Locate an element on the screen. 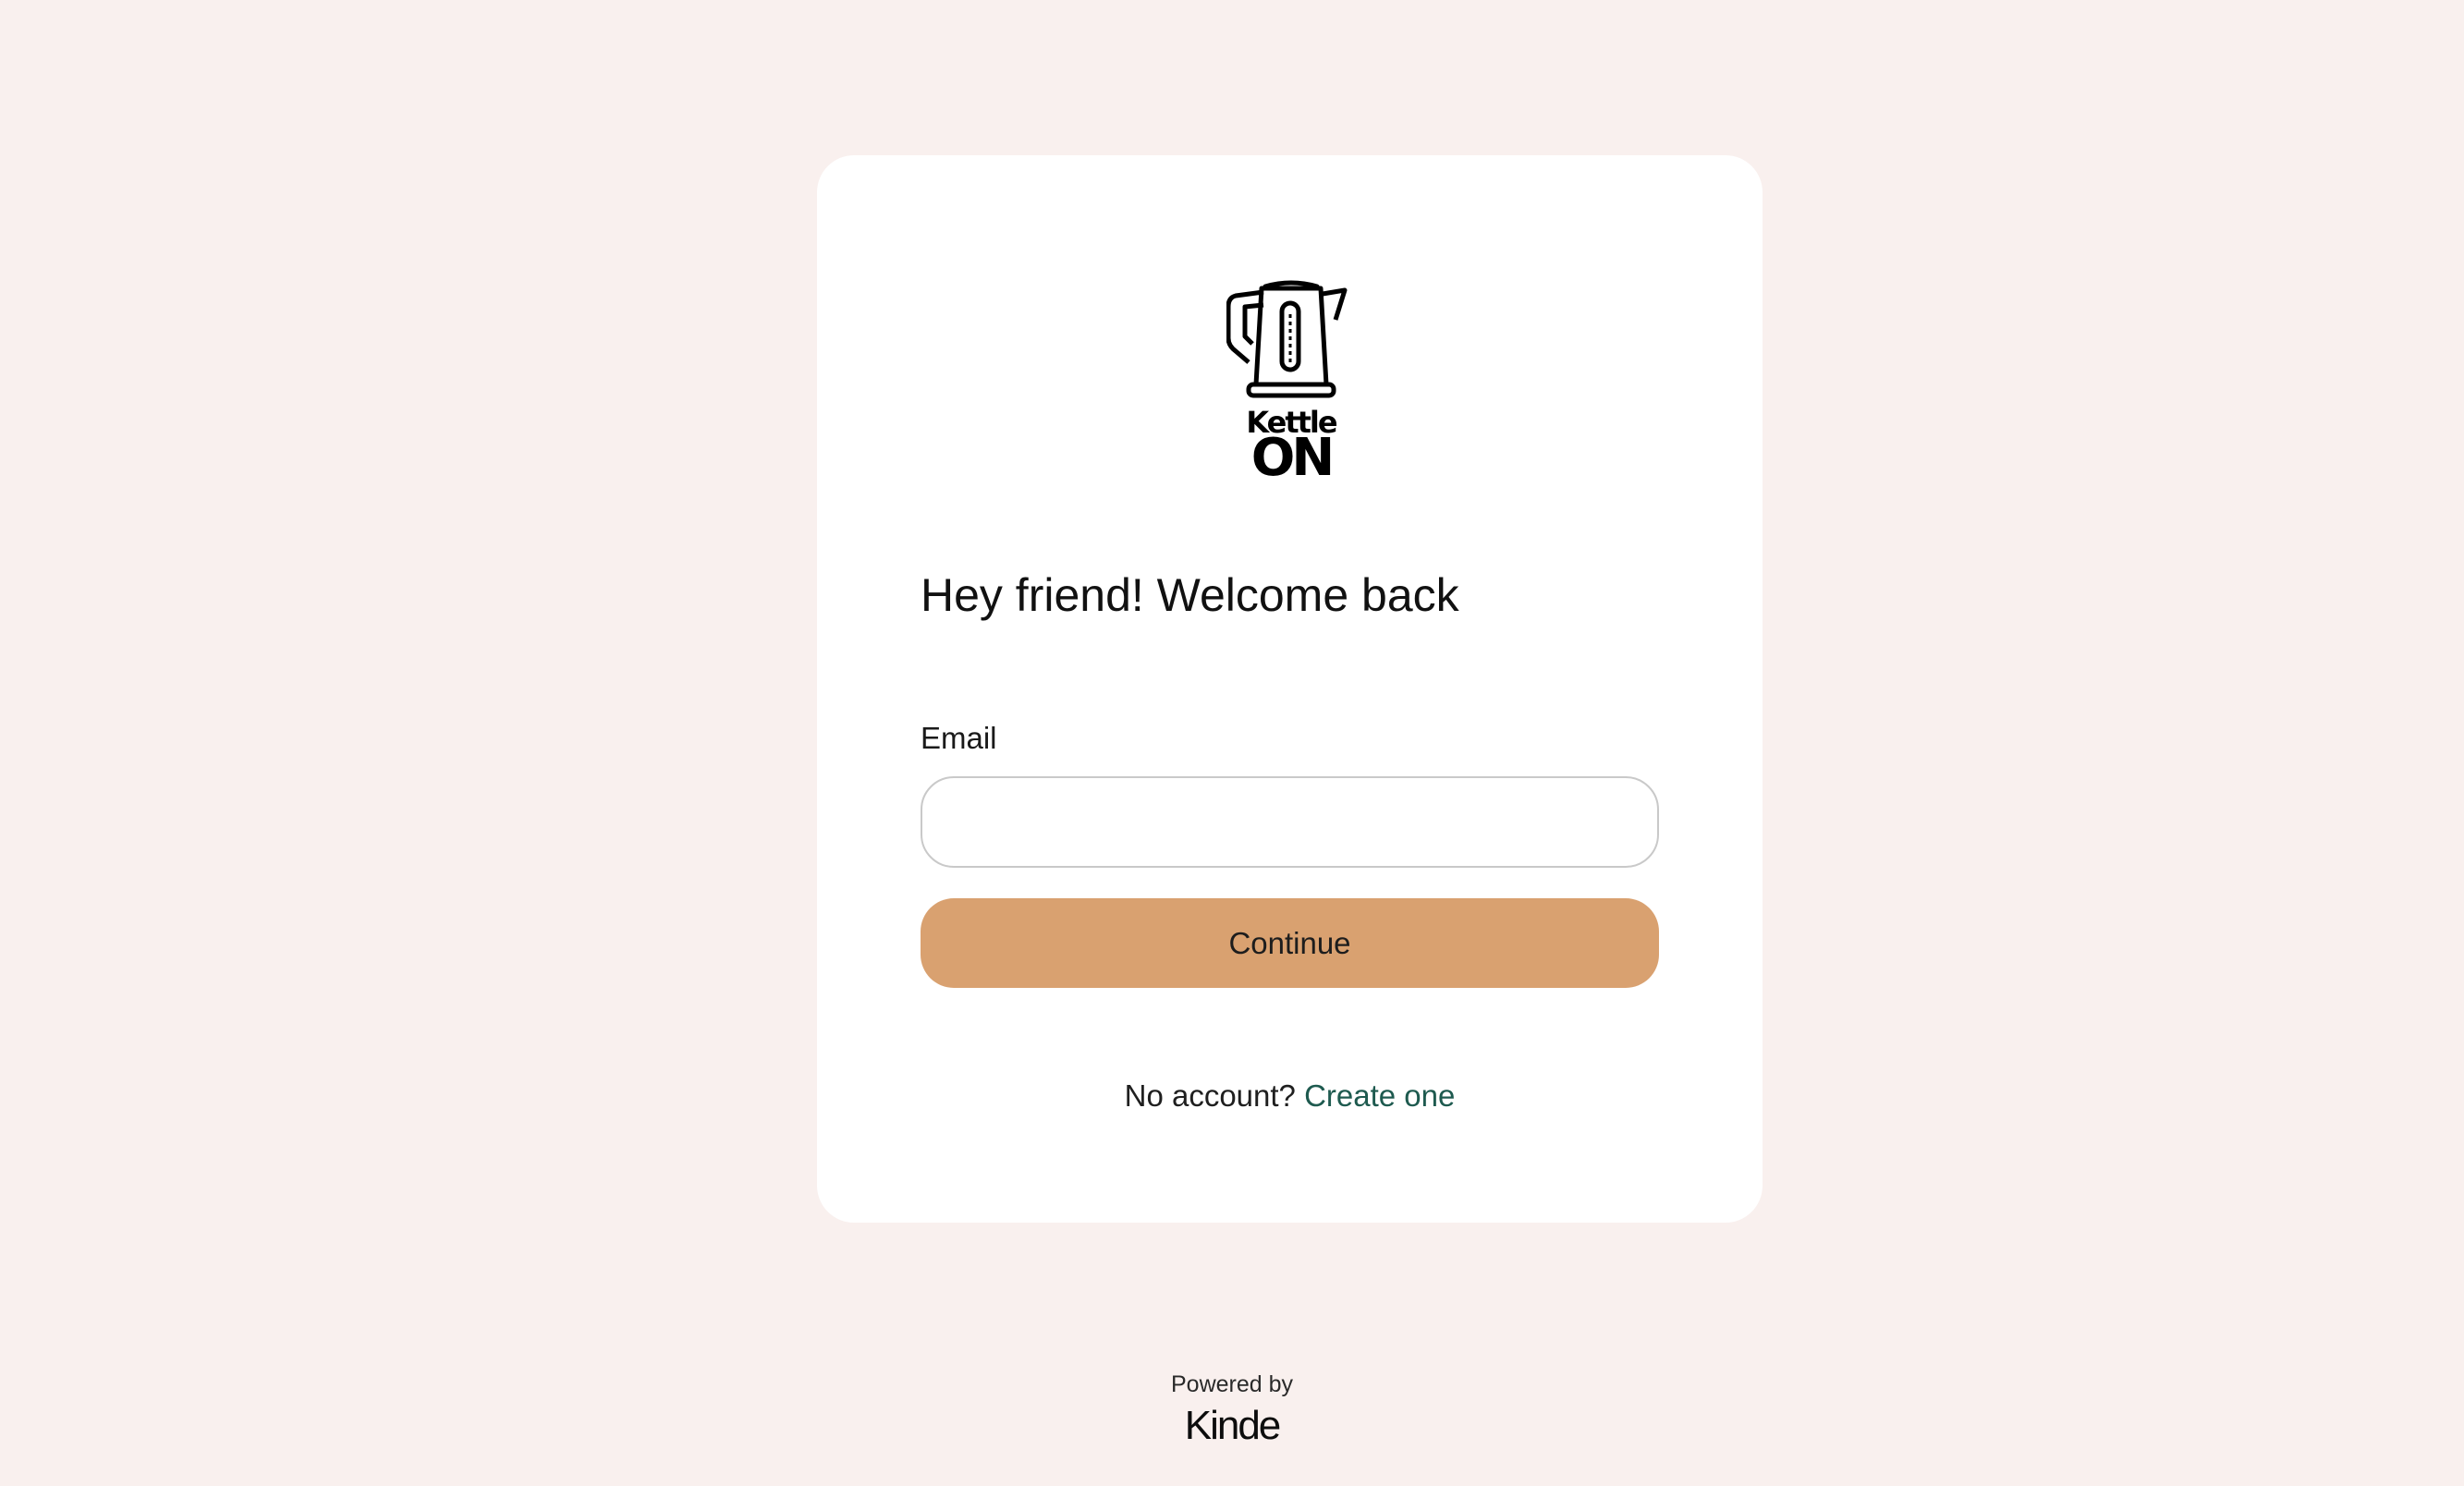  signup-prompt: No account? Create one is located at coordinates (1290, 1096).